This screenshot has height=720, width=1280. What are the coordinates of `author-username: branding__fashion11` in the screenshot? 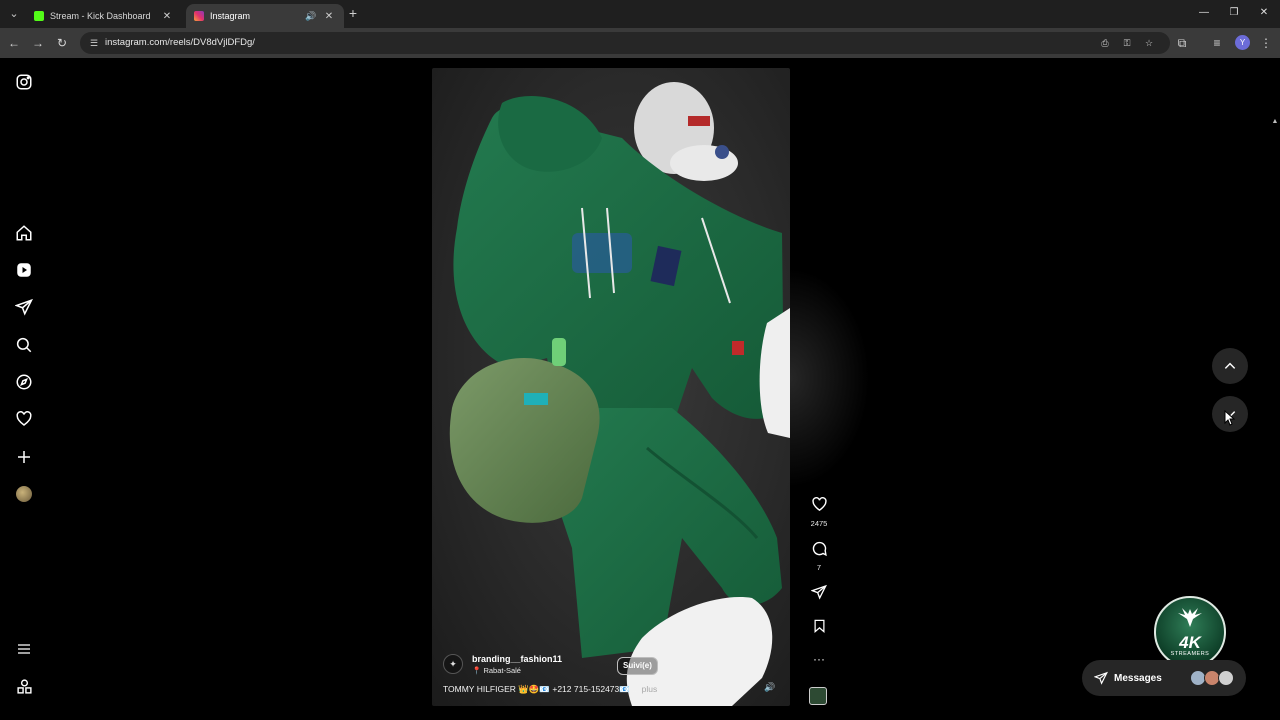 It's located at (517, 659).